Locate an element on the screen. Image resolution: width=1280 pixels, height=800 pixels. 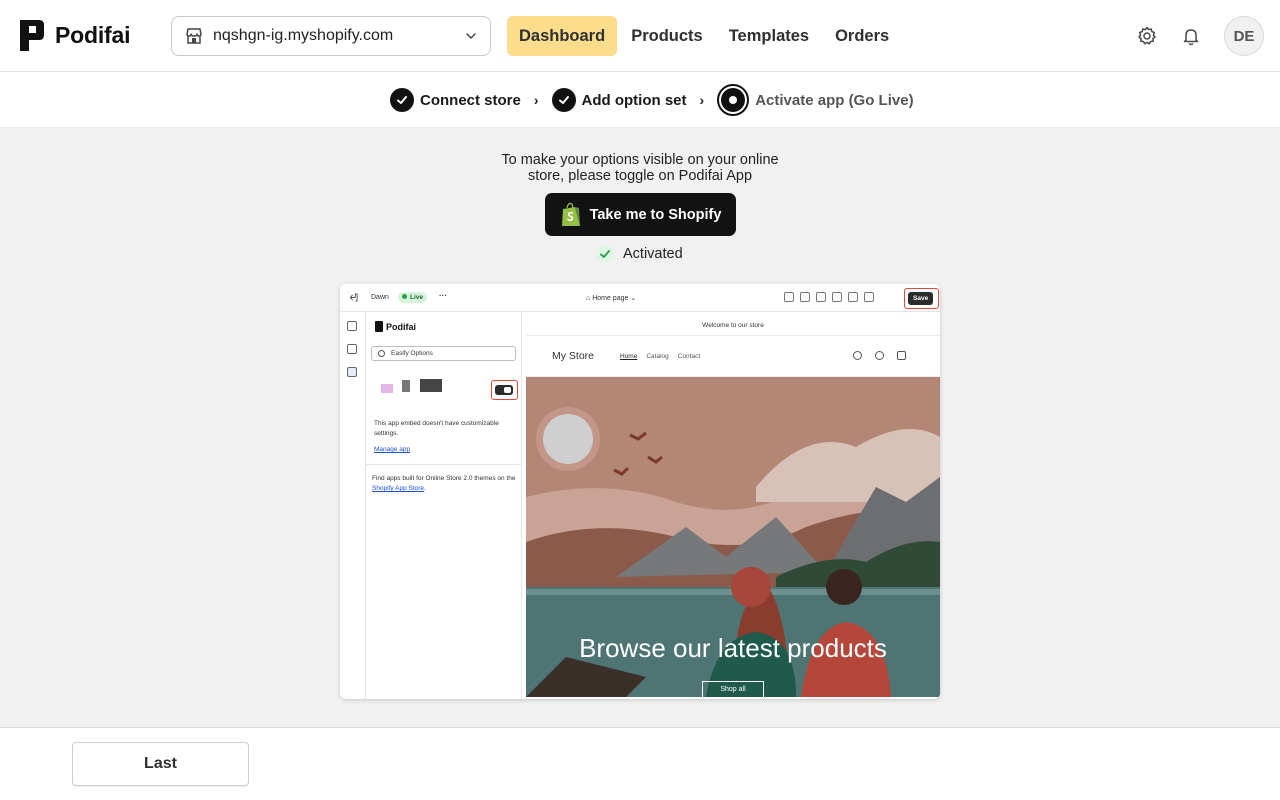
account-icon is located at coordinates (879, 355).